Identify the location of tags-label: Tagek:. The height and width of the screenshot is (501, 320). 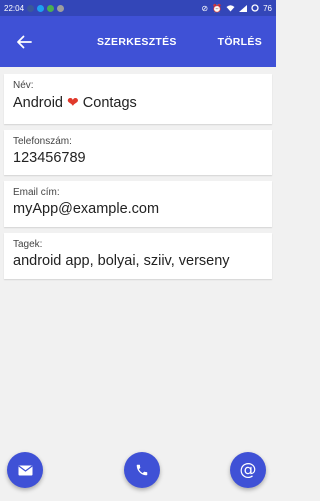
(28, 244).